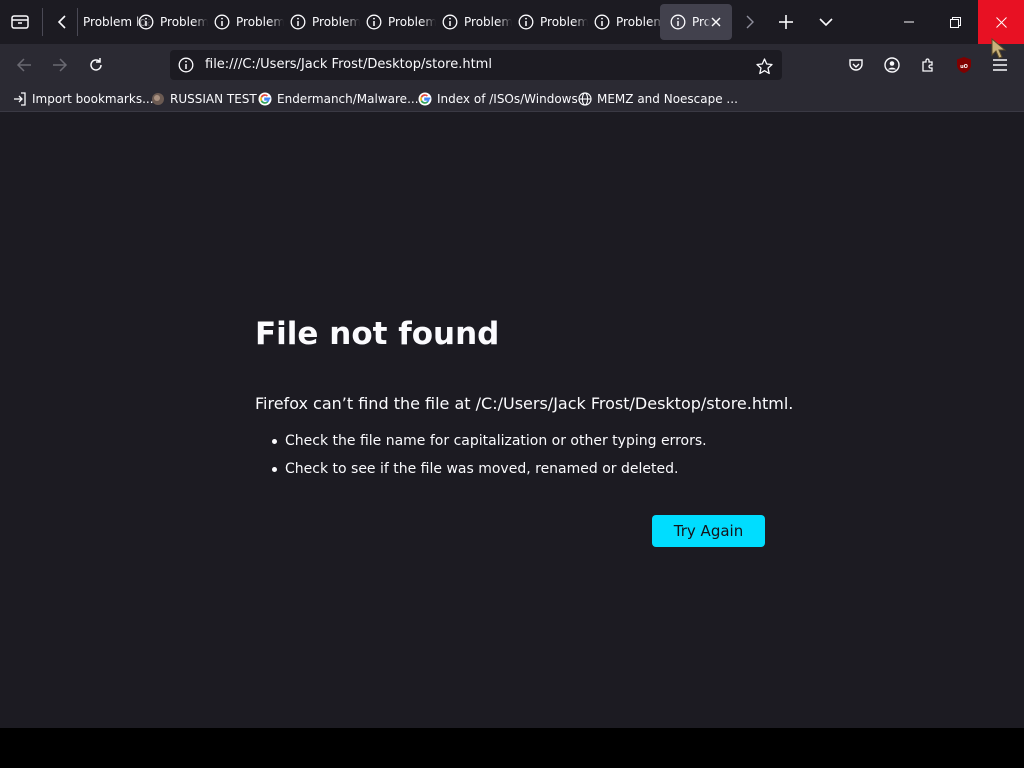 This screenshot has width=1024, height=768. I want to click on back-icon, so click(24, 65).